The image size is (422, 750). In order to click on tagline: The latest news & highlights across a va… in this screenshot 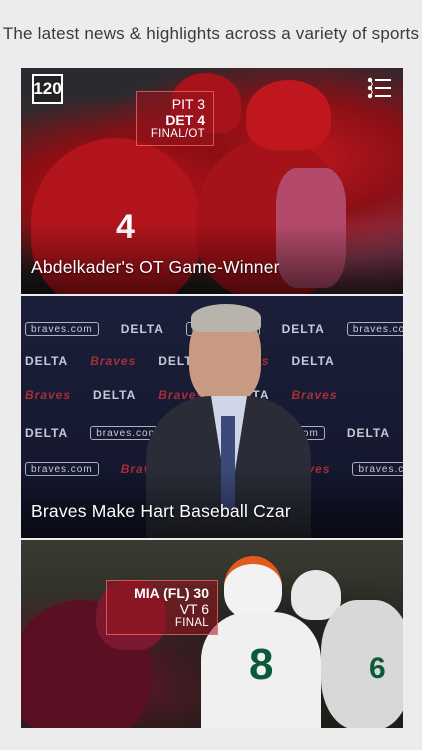, I will do `click(211, 33)`.